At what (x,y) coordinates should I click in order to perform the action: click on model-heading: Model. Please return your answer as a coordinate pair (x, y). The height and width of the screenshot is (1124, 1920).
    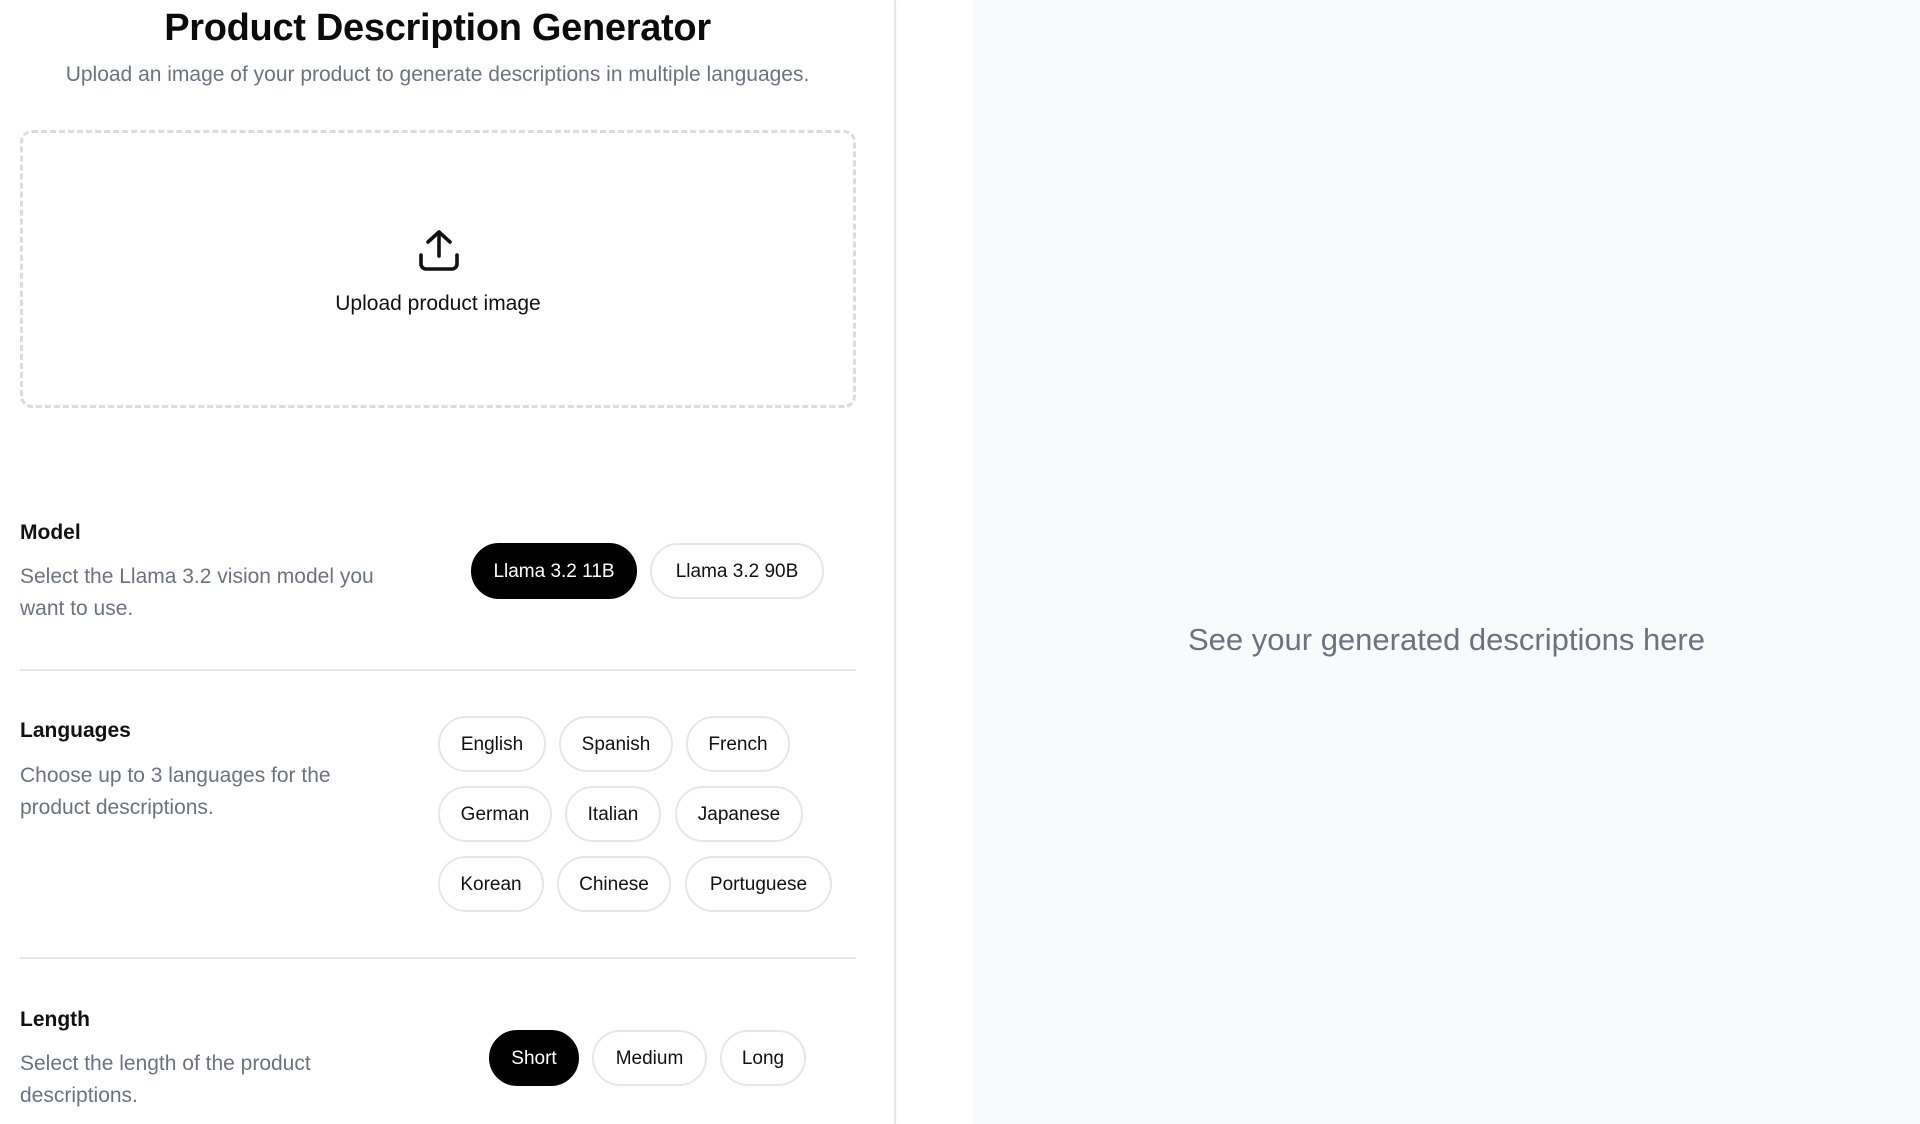
    Looking at the image, I should click on (50, 532).